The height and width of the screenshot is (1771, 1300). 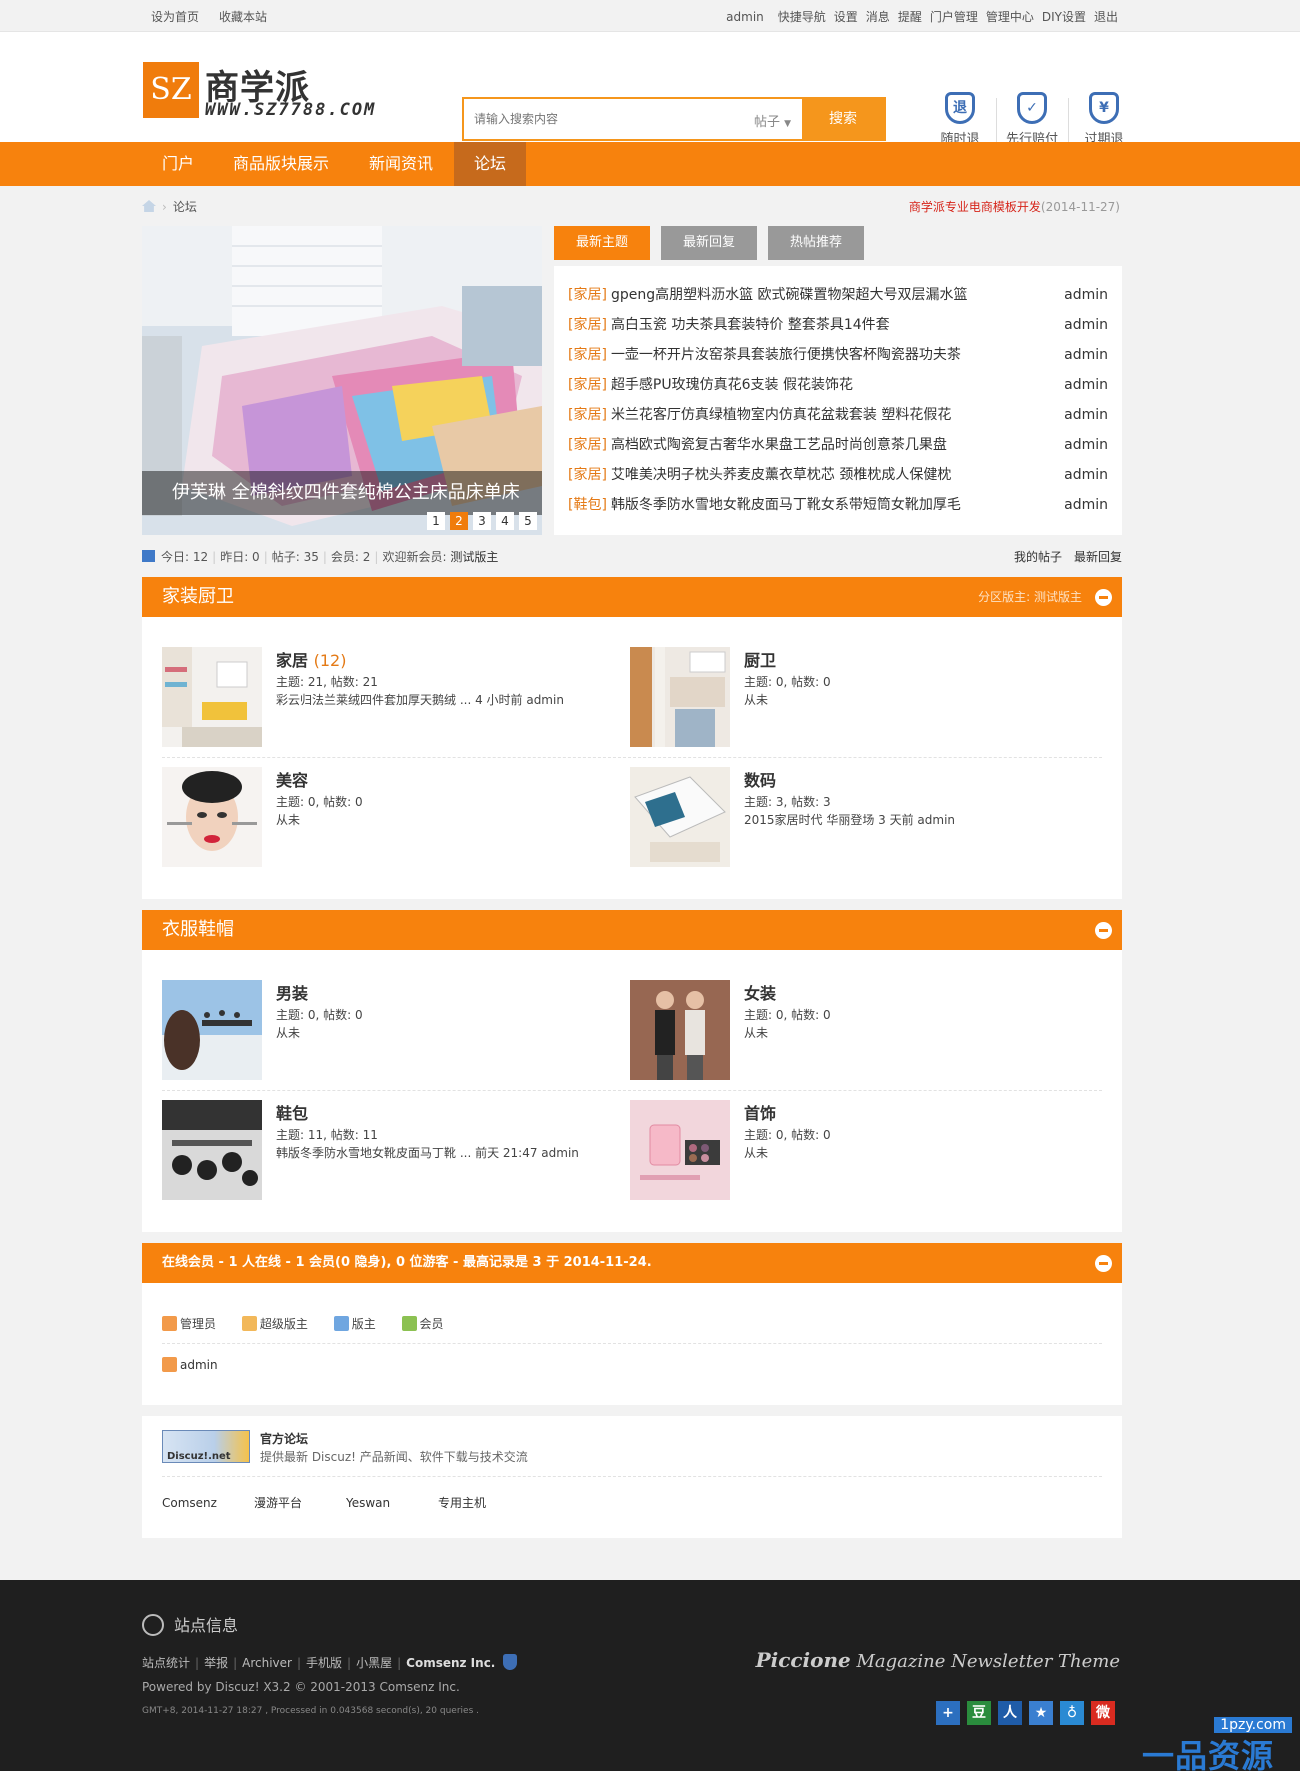 What do you see at coordinates (374, 1663) in the screenshot?
I see `footer-blackroom-link: 小黑屋` at bounding box center [374, 1663].